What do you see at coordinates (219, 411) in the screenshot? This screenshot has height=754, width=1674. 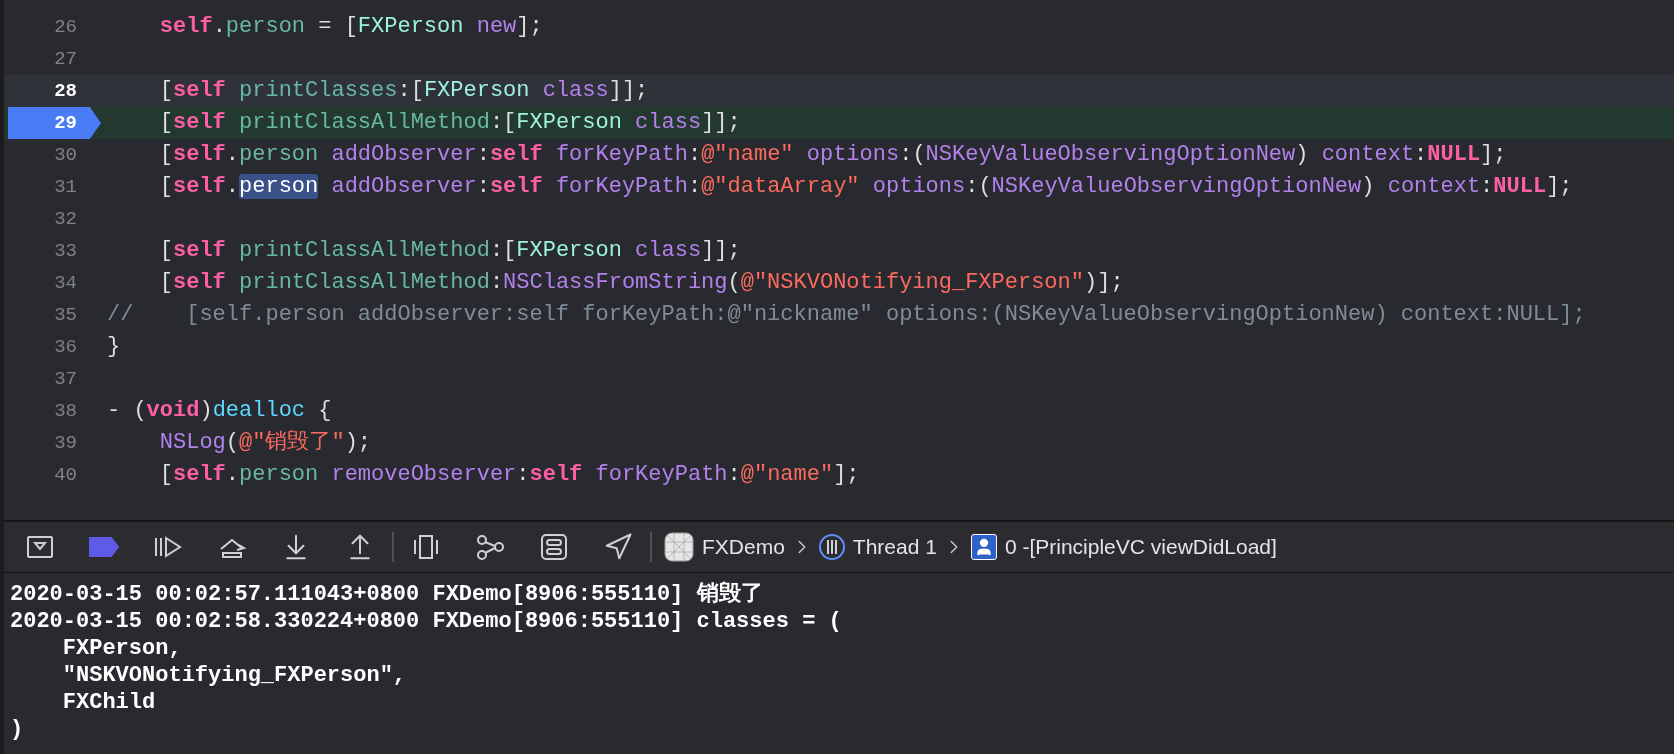 I see `code-line: - (void)dealloc {` at bounding box center [219, 411].